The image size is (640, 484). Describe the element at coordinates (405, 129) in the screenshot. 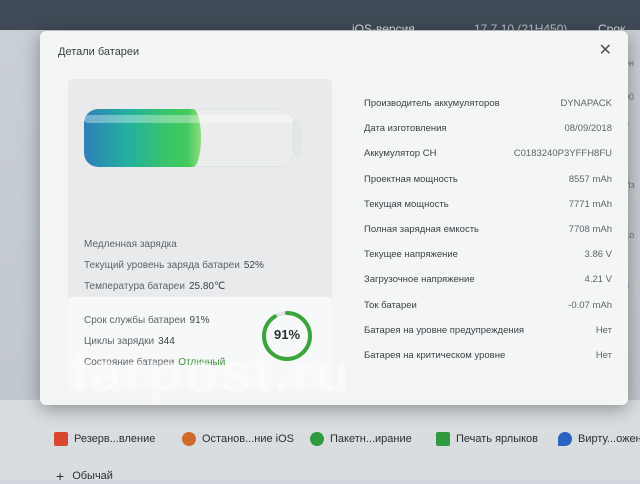

I see `spec-label: Дата изготовления` at that location.